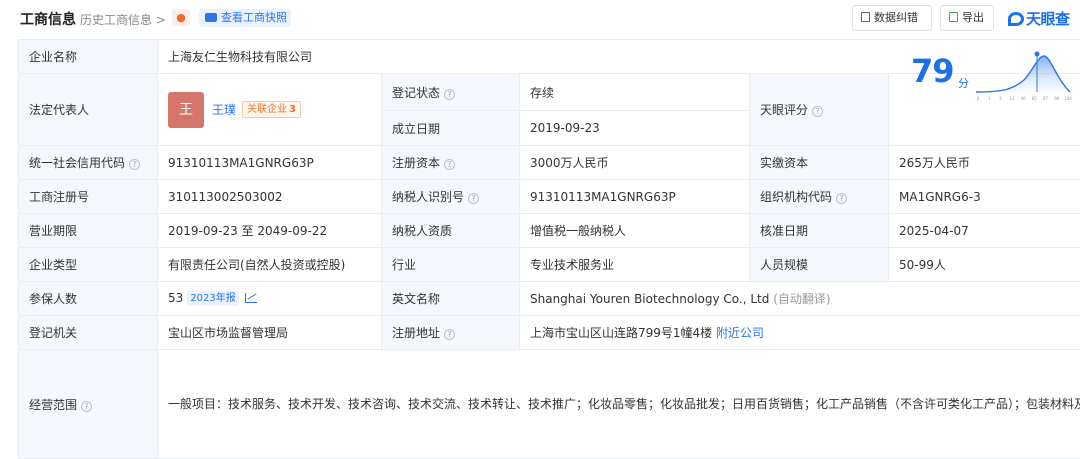  What do you see at coordinates (978, 98) in the screenshot?
I see `score-axis-tick: 0` at bounding box center [978, 98].